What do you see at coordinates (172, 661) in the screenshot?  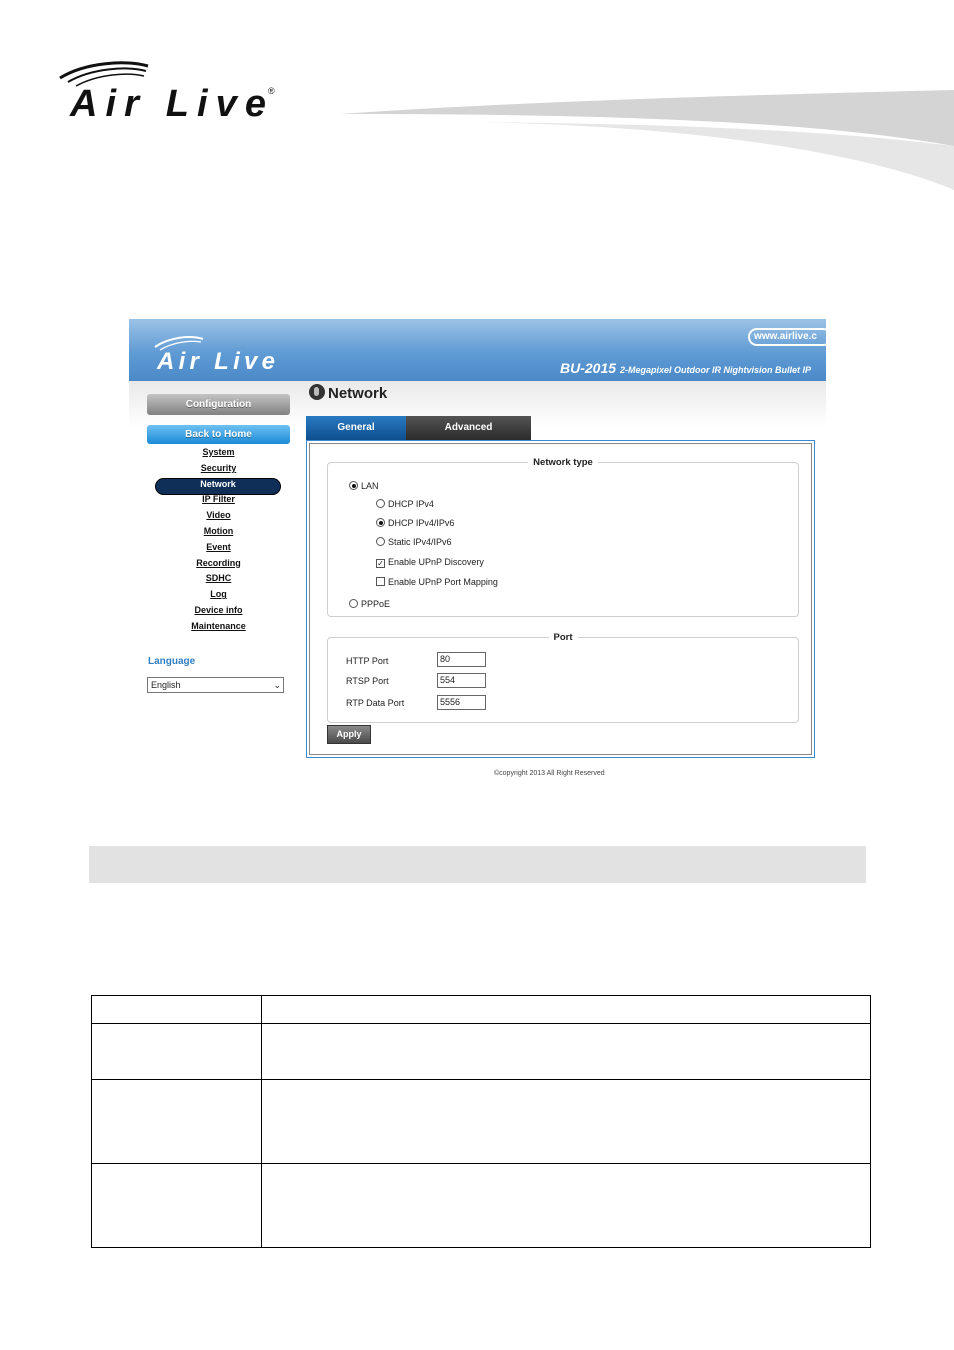 I see `language-label: Language` at bounding box center [172, 661].